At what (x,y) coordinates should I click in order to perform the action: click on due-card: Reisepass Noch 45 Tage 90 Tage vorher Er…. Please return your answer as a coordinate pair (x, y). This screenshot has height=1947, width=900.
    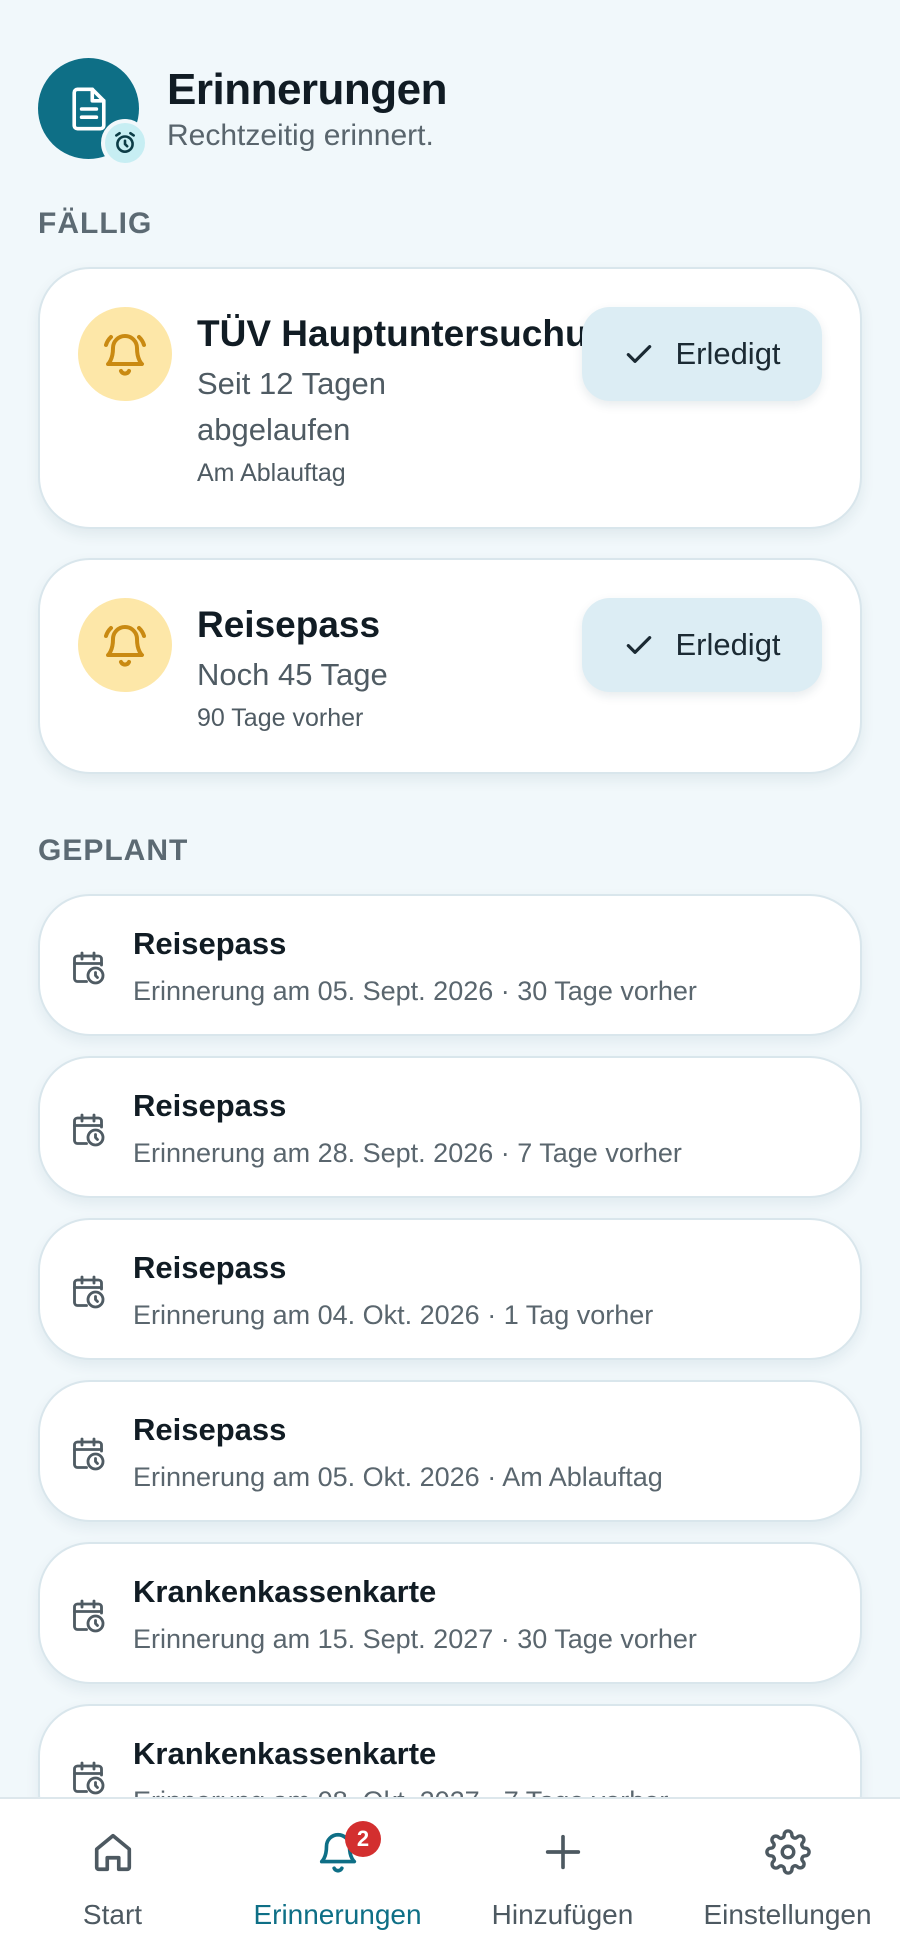
    Looking at the image, I should click on (450, 666).